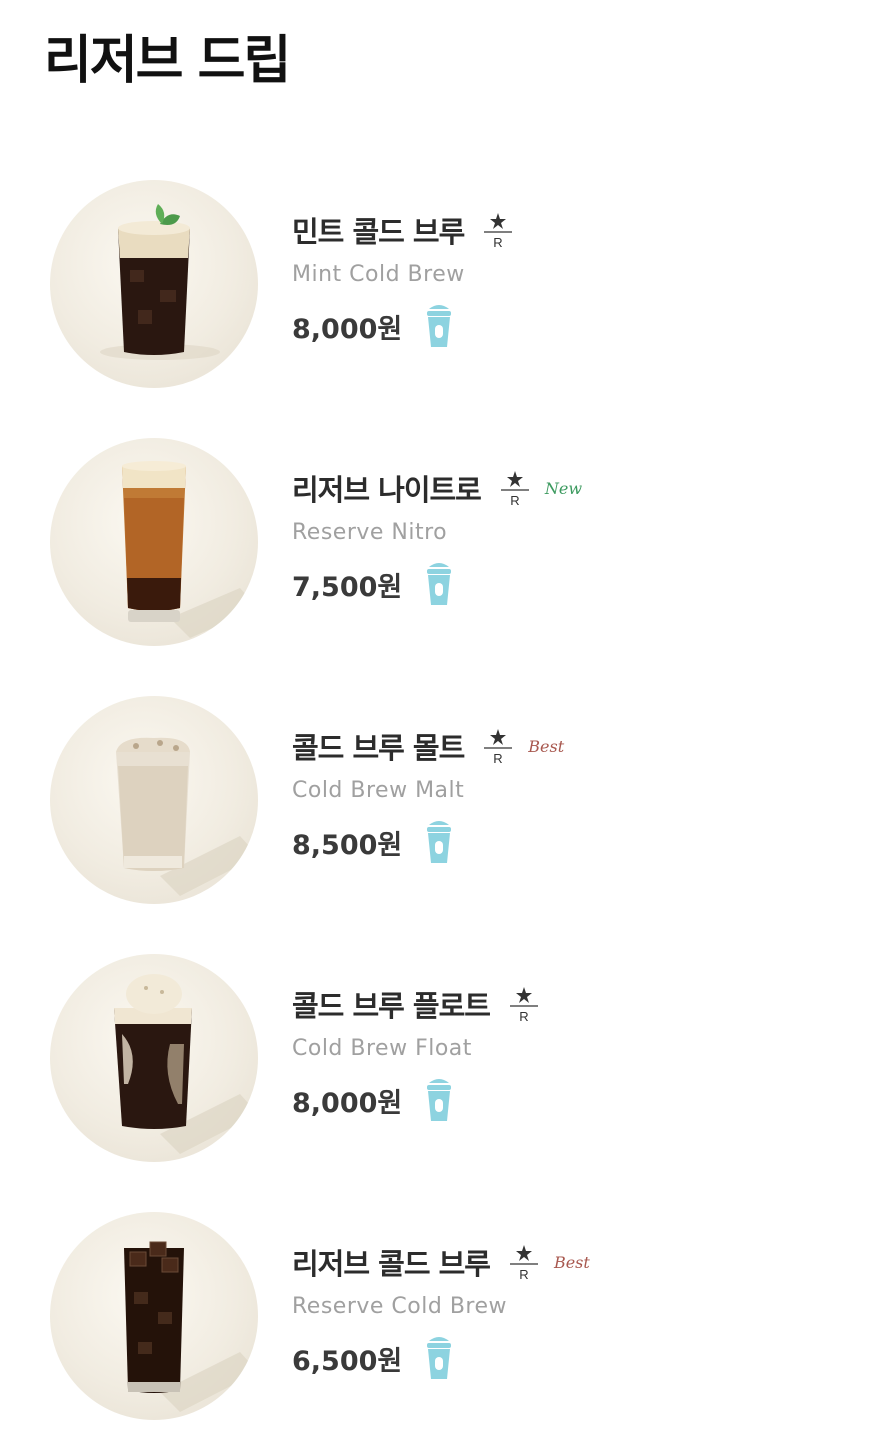 This screenshot has width=877, height=1440. I want to click on name-row: 콜드 브루 플로트 R, so click(416, 1004).